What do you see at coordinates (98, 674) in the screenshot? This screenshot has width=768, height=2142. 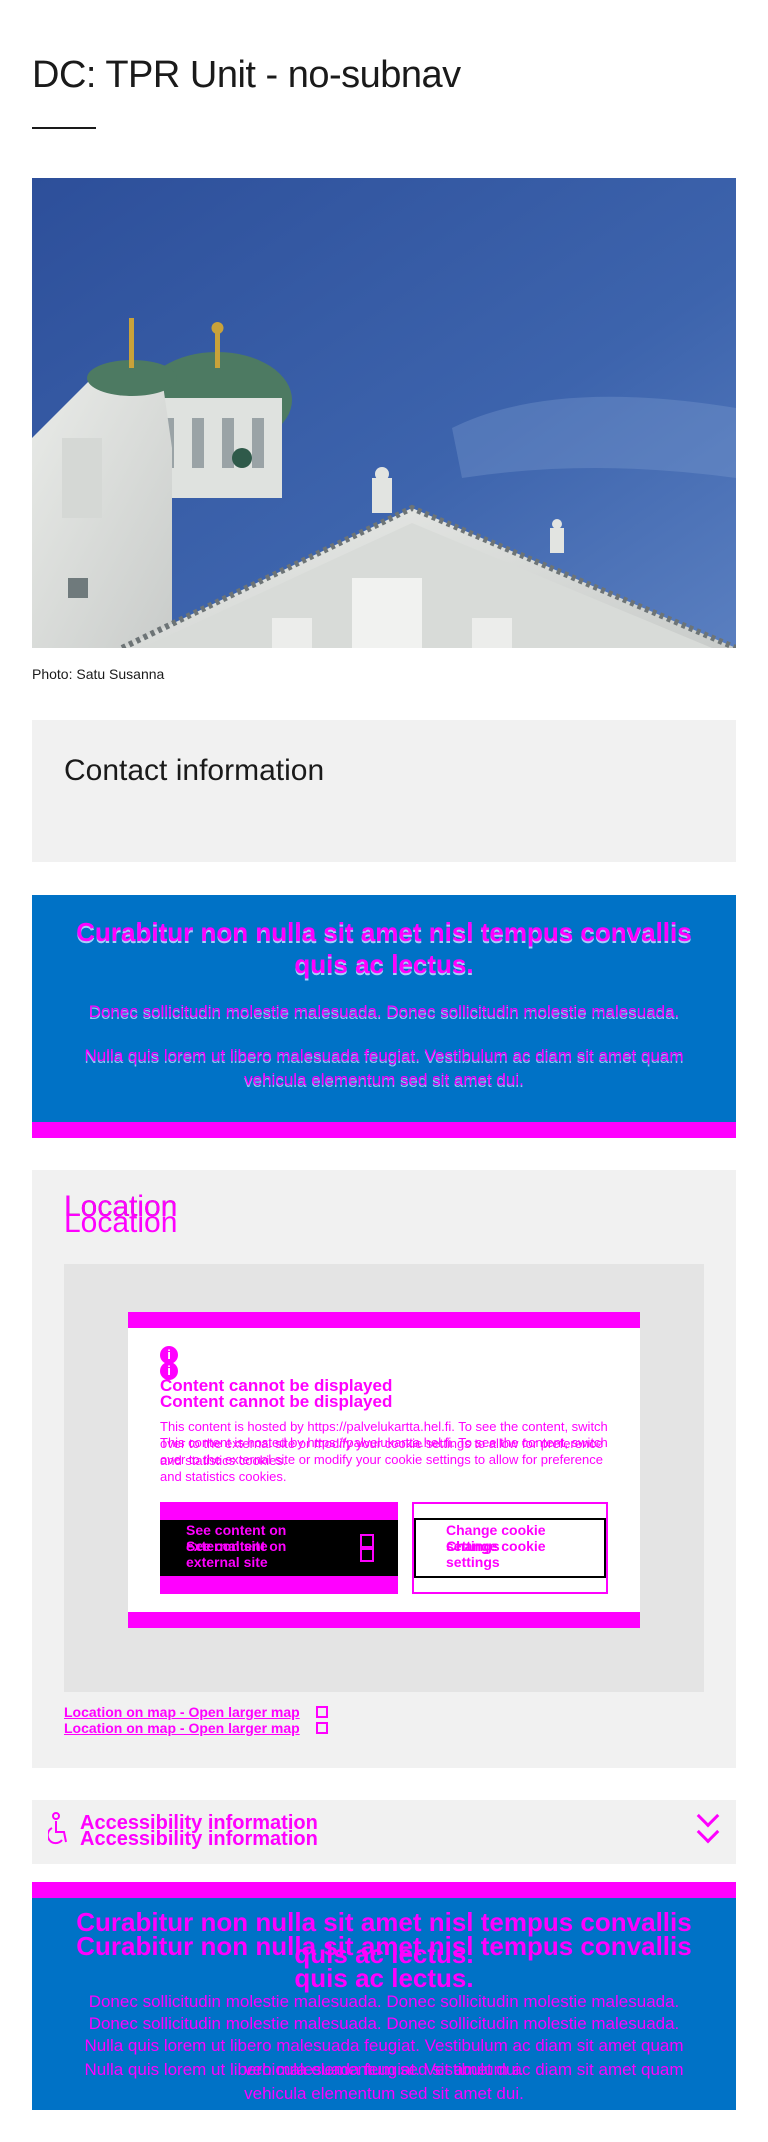 I see `photo-caption: Photo: Satu Susanna` at bounding box center [98, 674].